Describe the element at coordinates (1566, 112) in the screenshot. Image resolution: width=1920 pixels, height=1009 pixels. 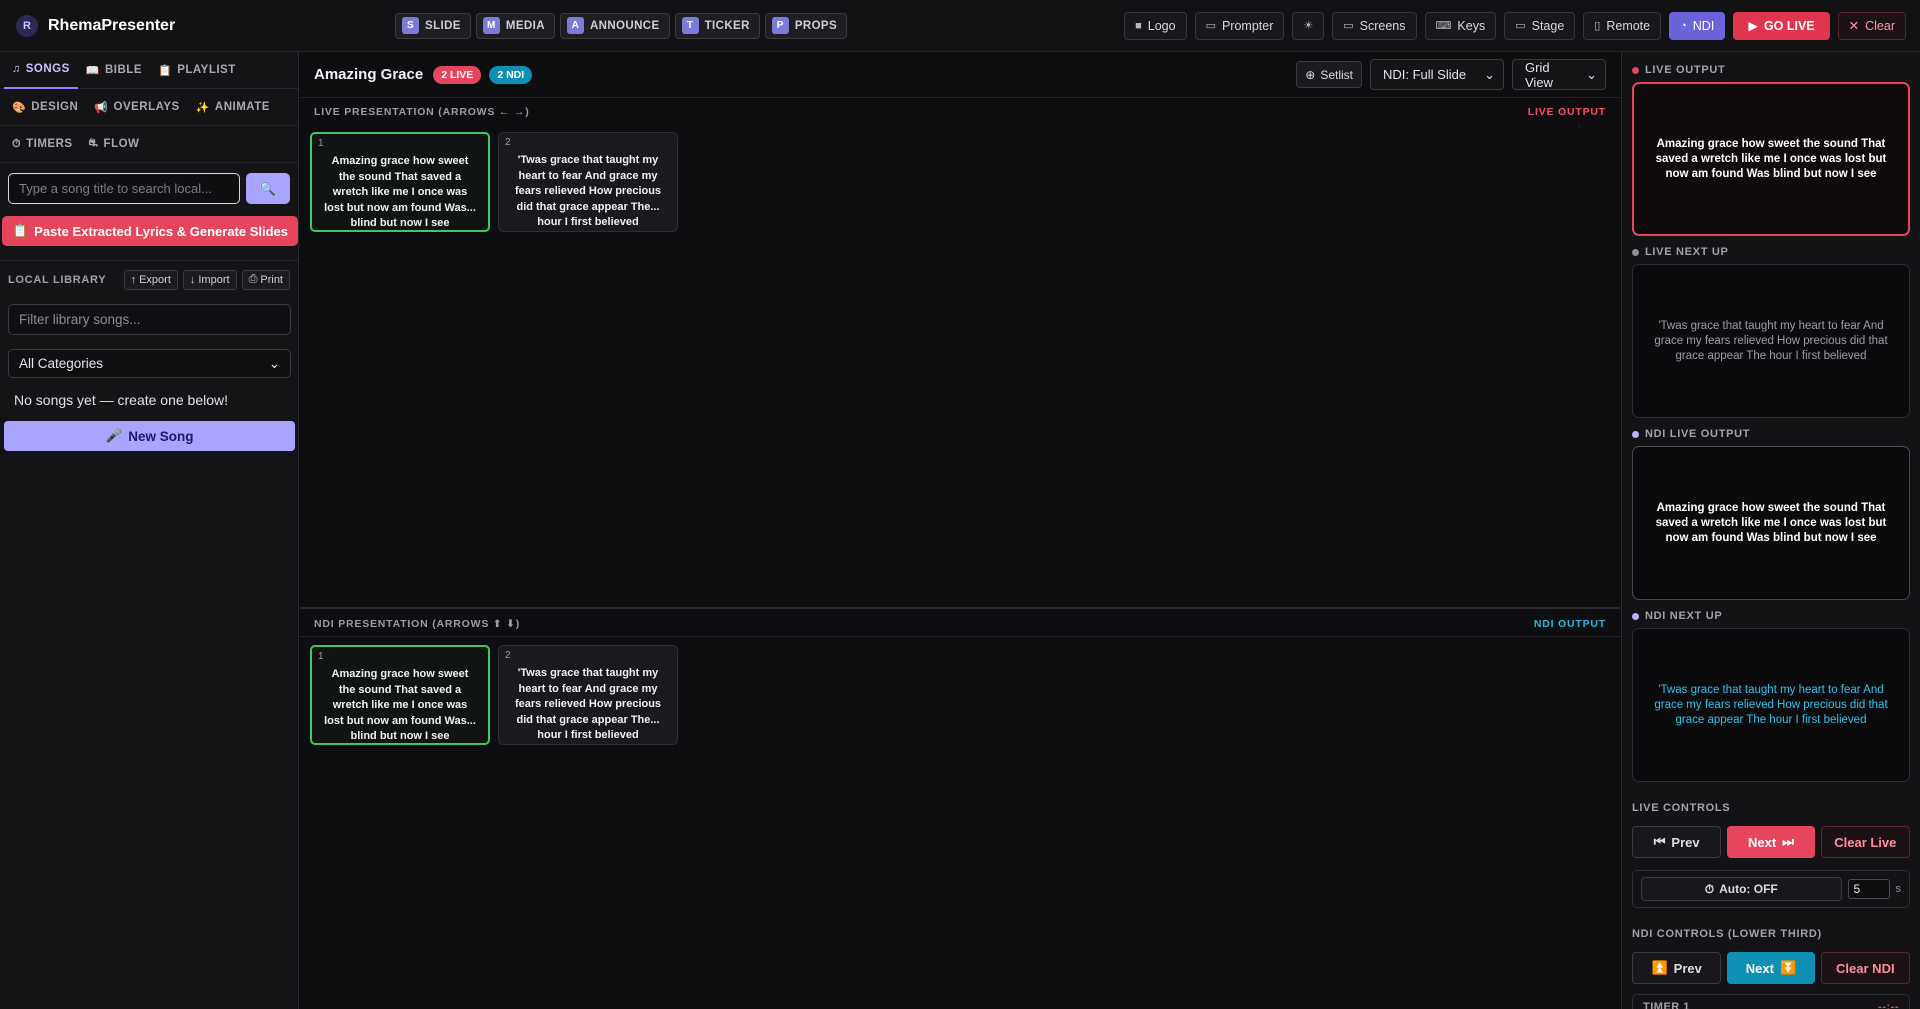
I see `live-output-tag: LIVE OUTPUT` at that location.